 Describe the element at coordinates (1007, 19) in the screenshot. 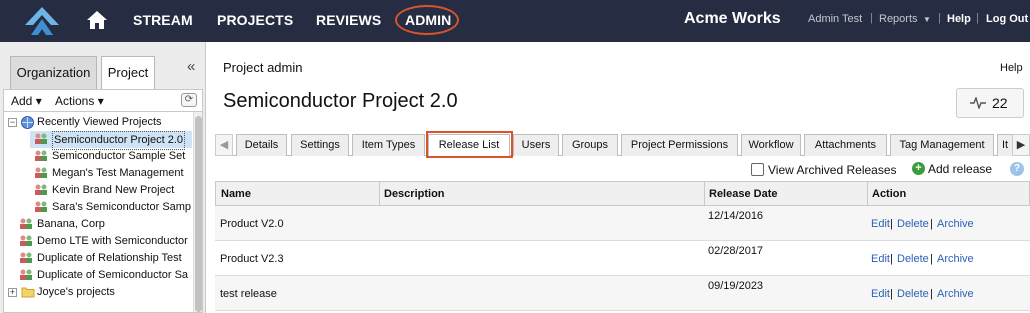

I see `logout-link: Log Out` at that location.